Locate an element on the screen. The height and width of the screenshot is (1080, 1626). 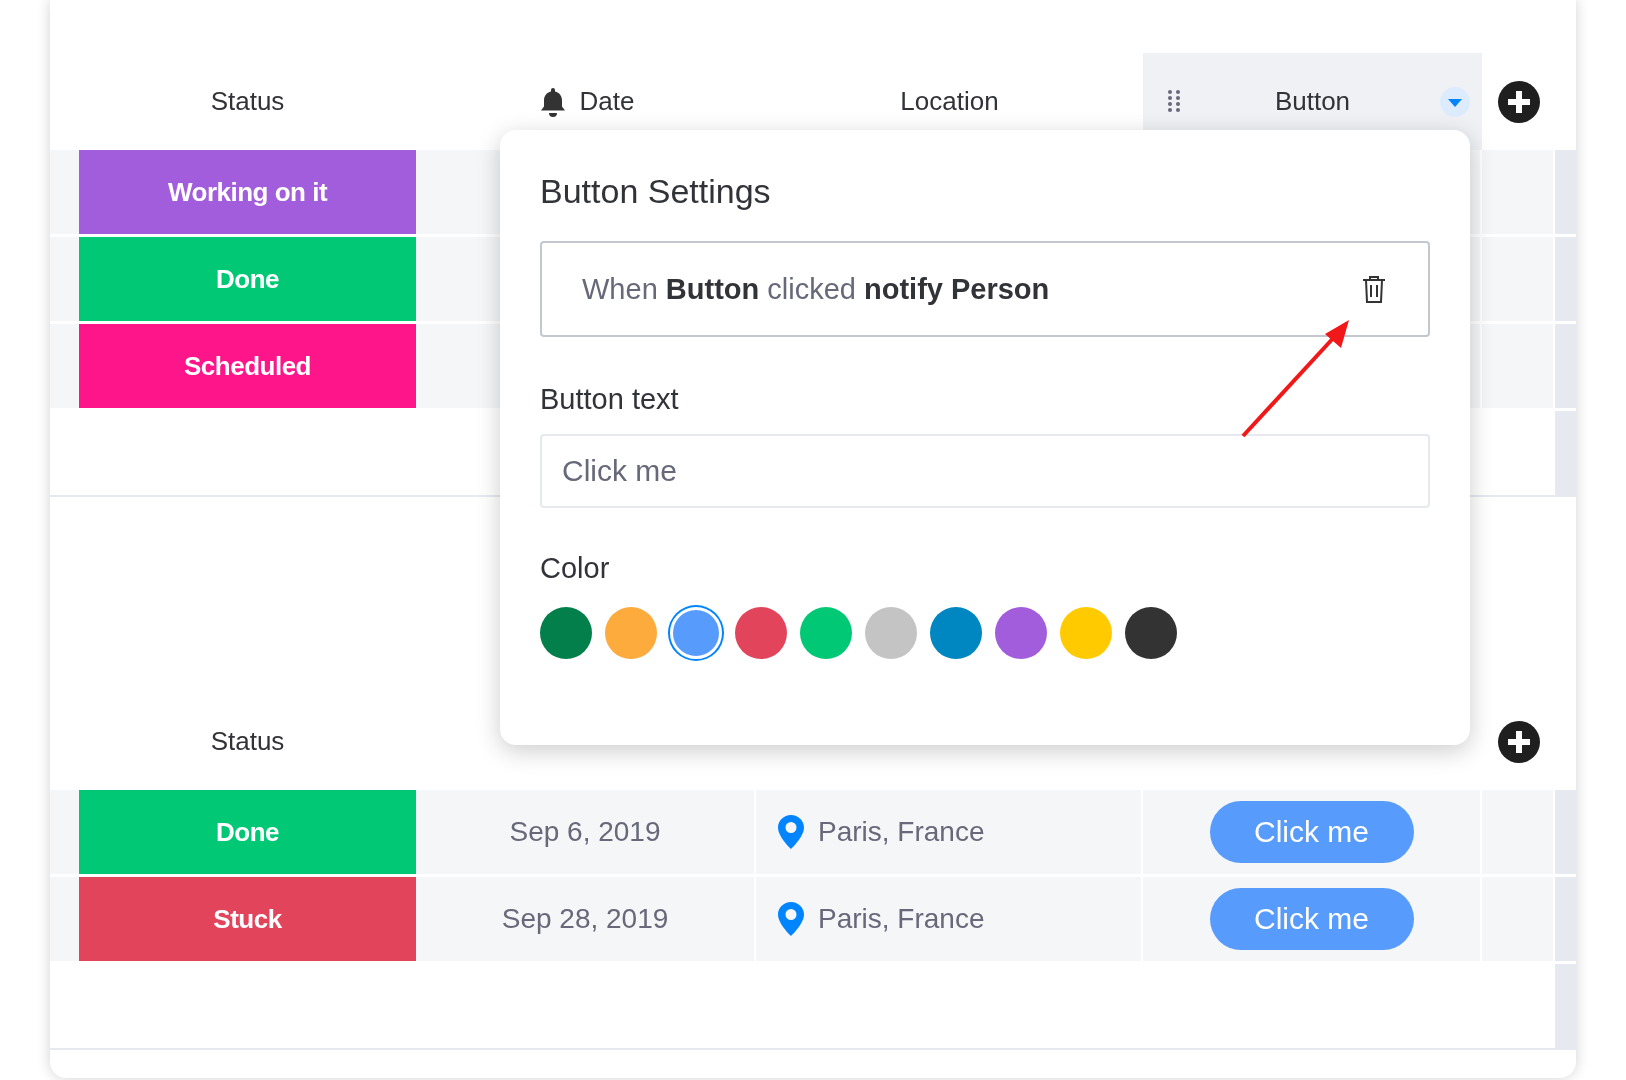
trash-icon is located at coordinates (1374, 289).